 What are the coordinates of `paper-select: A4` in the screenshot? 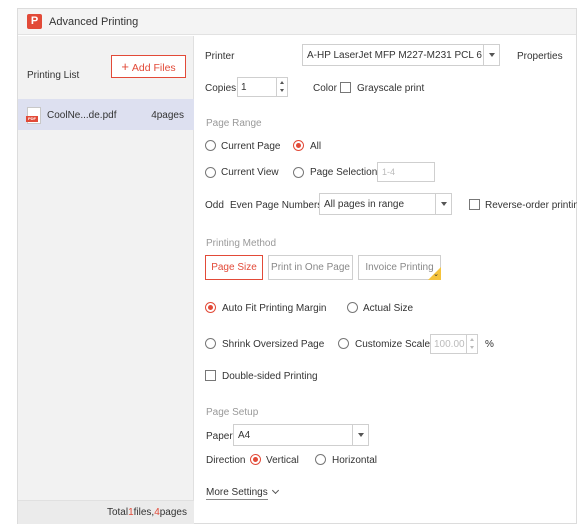 It's located at (301, 435).